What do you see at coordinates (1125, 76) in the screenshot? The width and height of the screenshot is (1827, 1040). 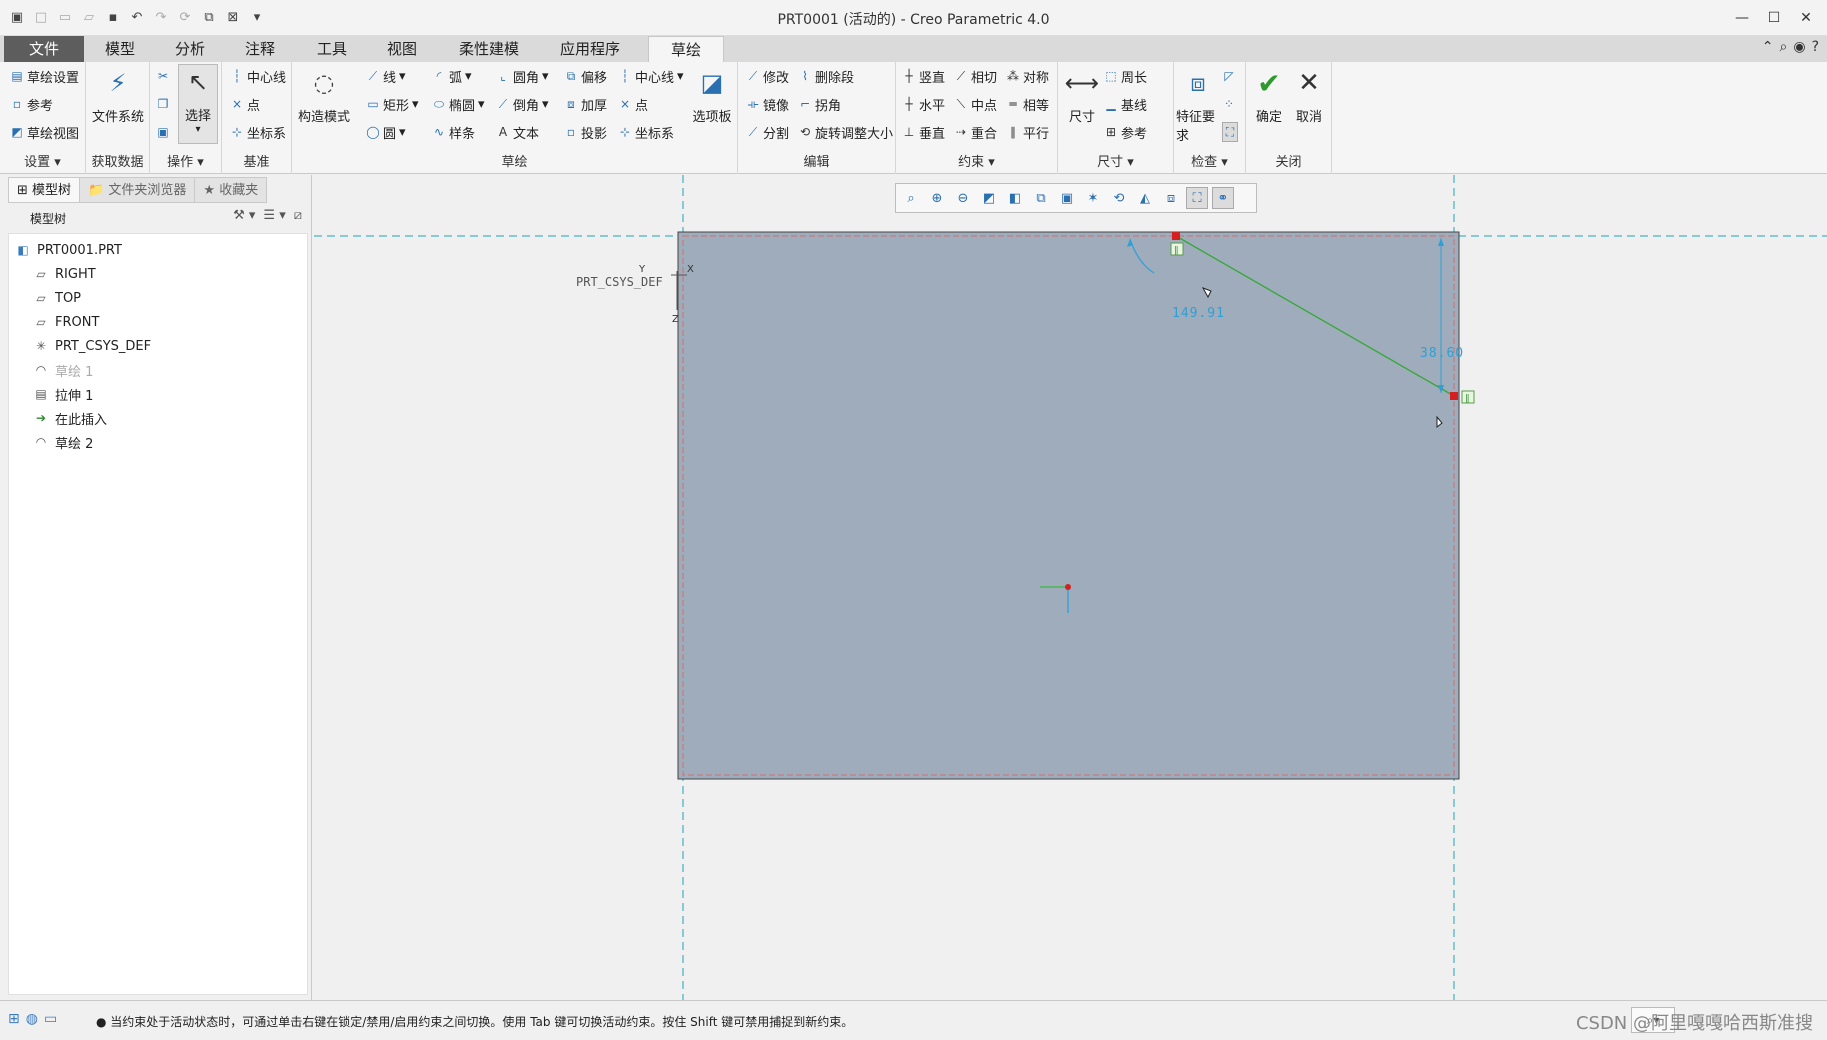 I see `perimeter-button: ⬚ 周长` at bounding box center [1125, 76].